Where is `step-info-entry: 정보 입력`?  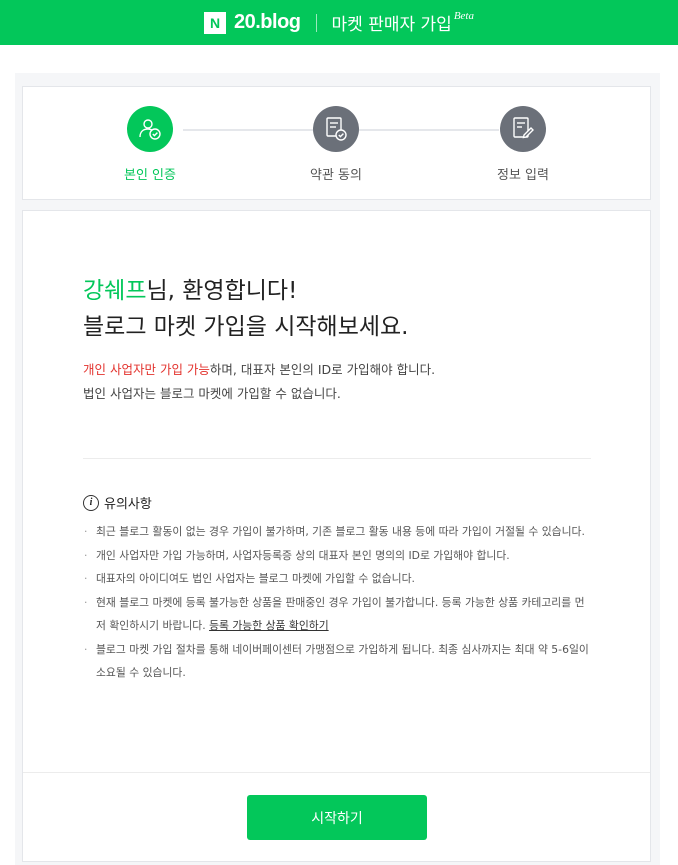
step-info-entry: 정보 입력 is located at coordinates (523, 144).